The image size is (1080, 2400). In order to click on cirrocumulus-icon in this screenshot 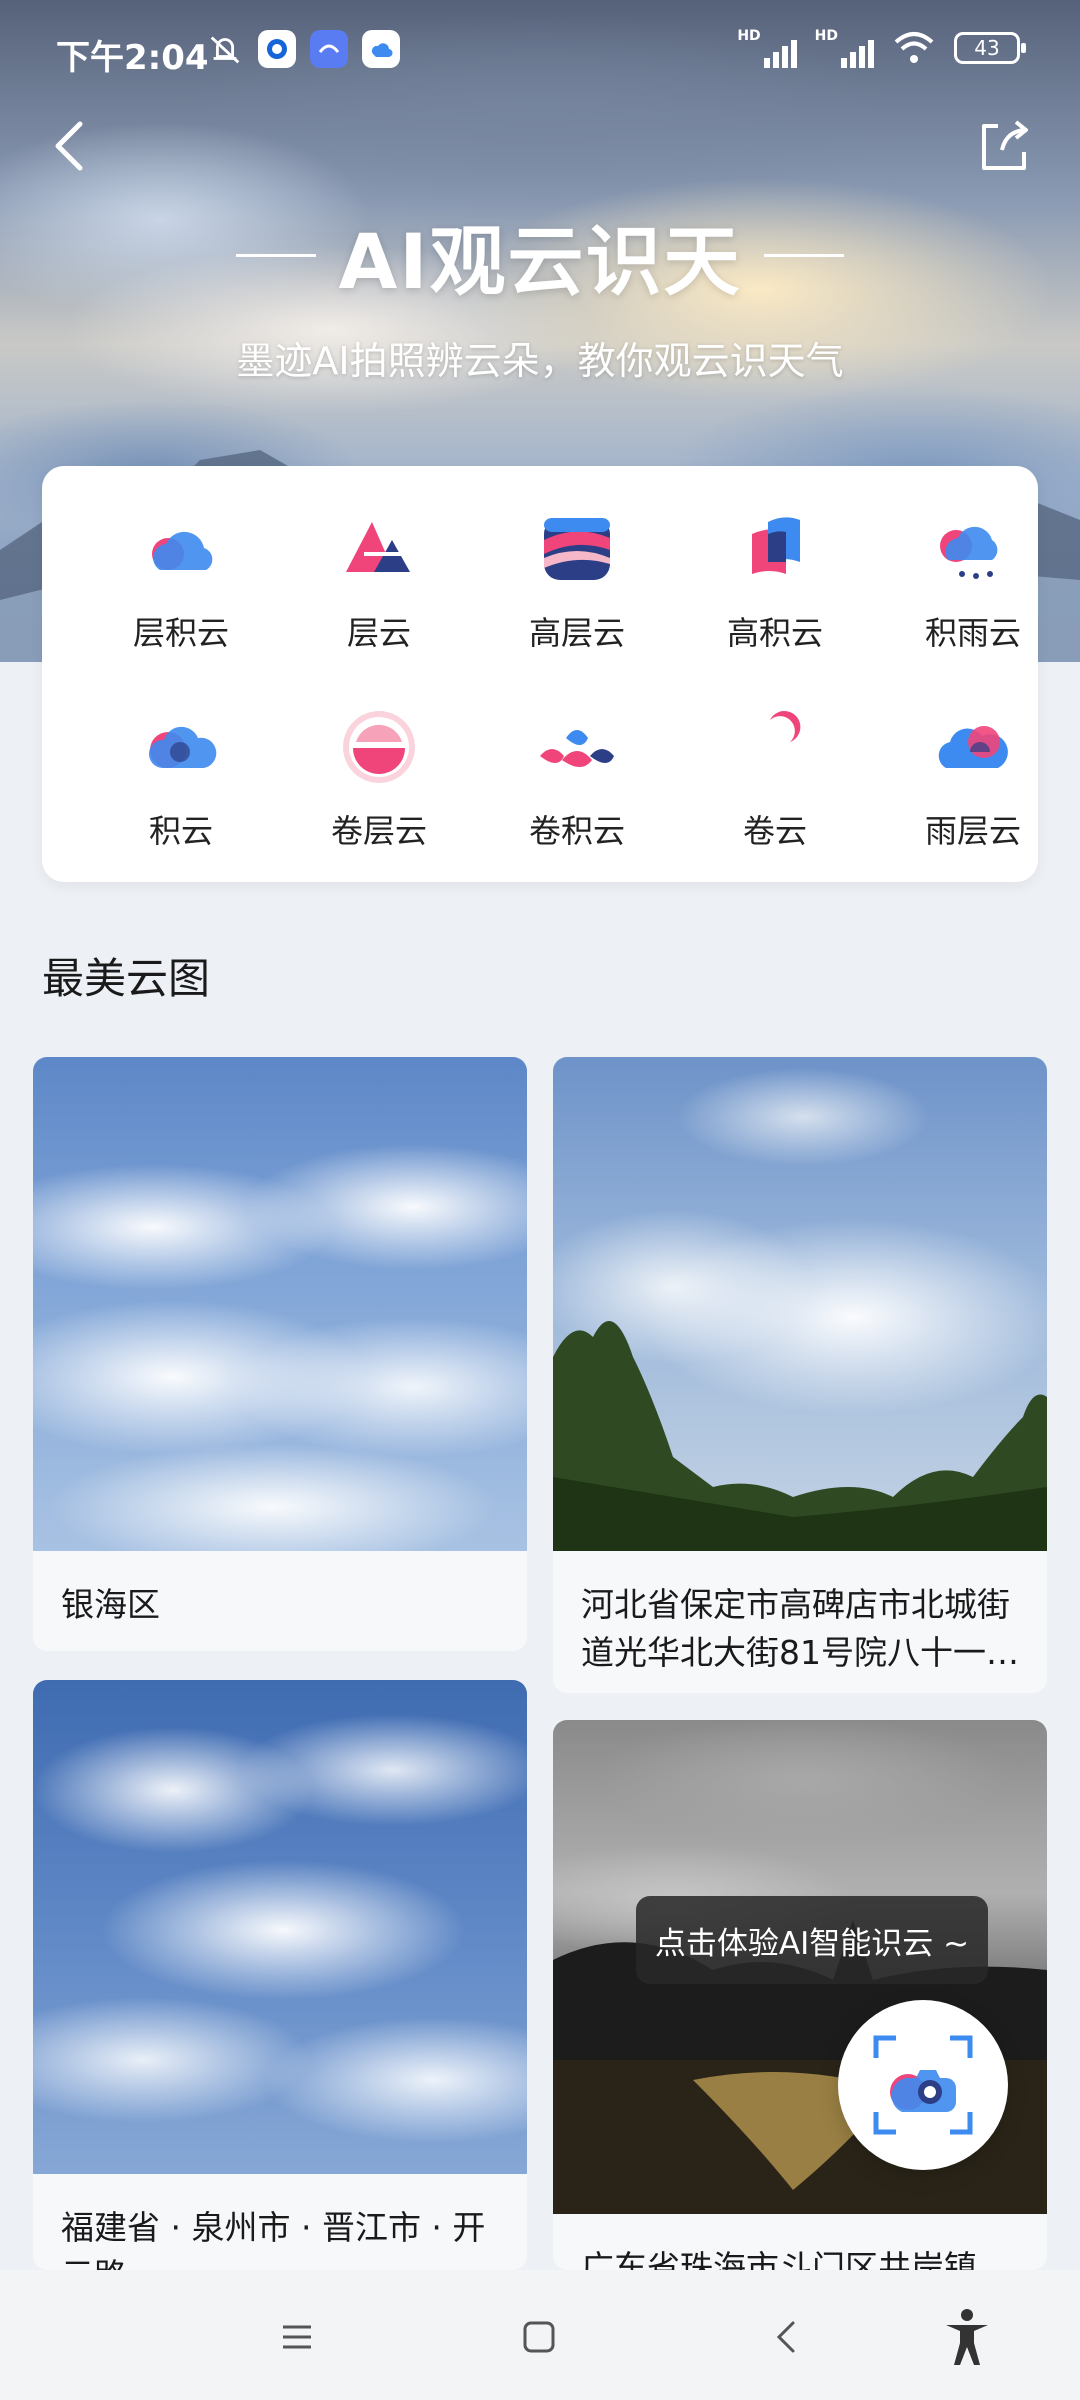, I will do `click(577, 748)`.